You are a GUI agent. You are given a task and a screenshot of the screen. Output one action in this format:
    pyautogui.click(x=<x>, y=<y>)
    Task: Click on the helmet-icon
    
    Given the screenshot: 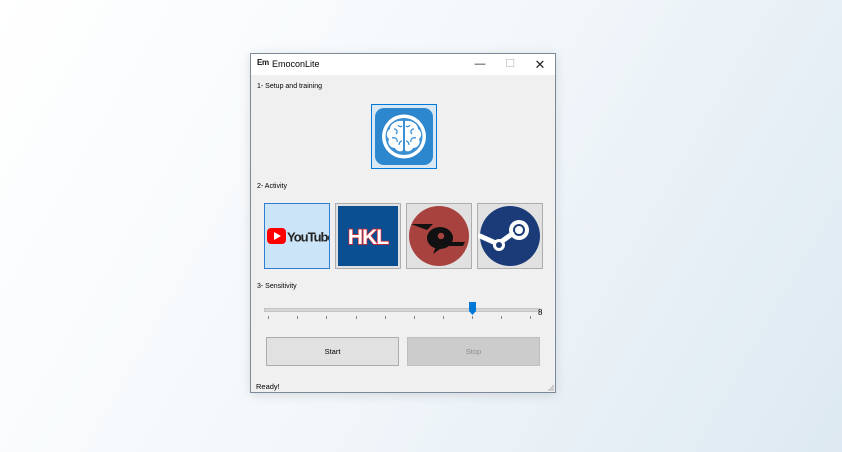 What is the action you would take?
    pyautogui.click(x=439, y=236)
    